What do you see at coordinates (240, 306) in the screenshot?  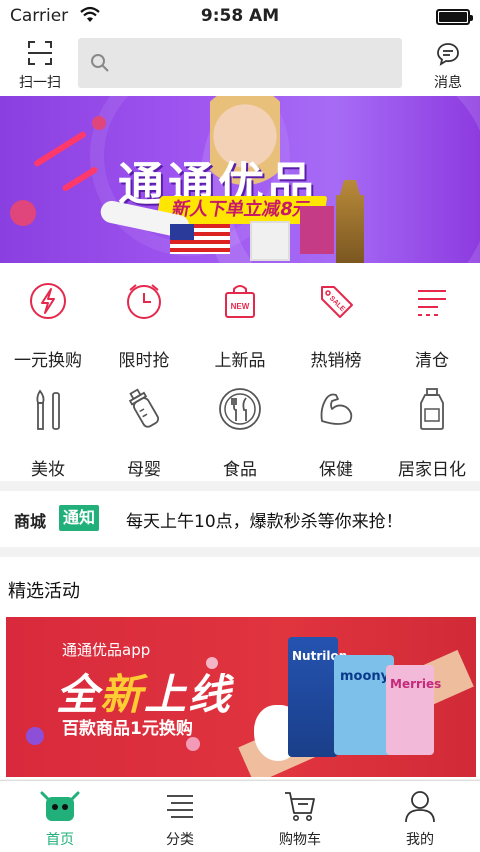 I see `svg-text: NEW` at bounding box center [240, 306].